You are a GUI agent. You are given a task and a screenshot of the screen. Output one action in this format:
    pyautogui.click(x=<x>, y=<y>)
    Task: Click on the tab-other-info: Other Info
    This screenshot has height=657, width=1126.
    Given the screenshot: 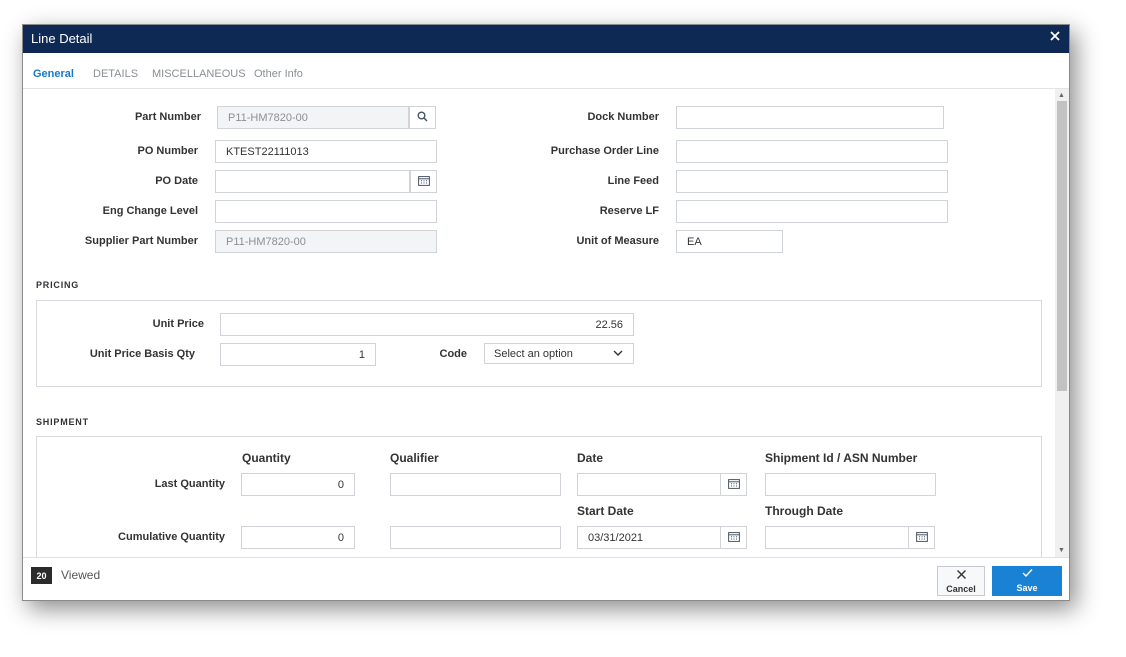 What is the action you would take?
    pyautogui.click(x=278, y=74)
    